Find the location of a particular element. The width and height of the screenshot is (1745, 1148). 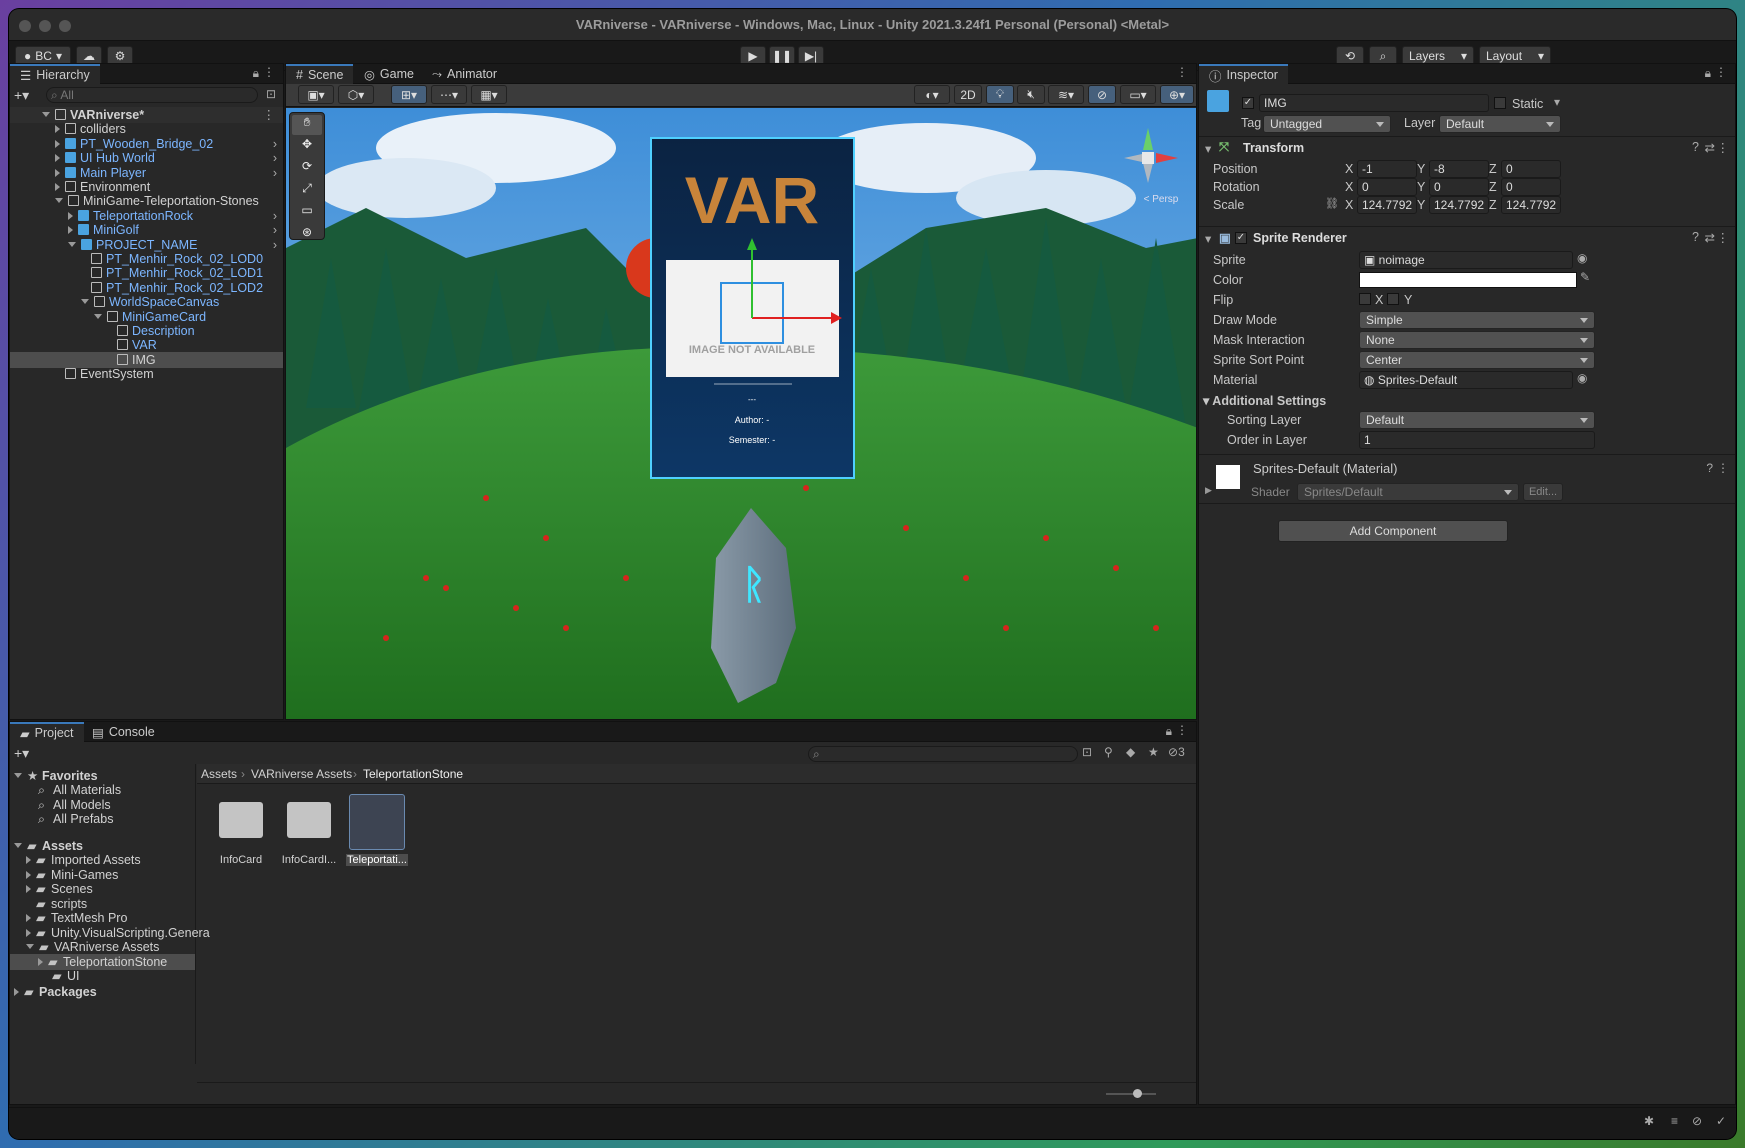

transform-header: ▾ ⤧ Transform ? ⇄ ⋮ is located at coordinates (1467, 147).